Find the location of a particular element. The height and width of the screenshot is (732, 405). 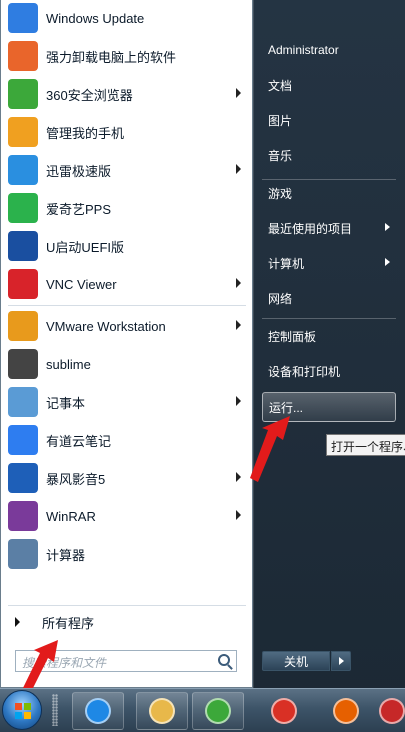

places-item-label: 图片 is located at coordinates (280, 120).